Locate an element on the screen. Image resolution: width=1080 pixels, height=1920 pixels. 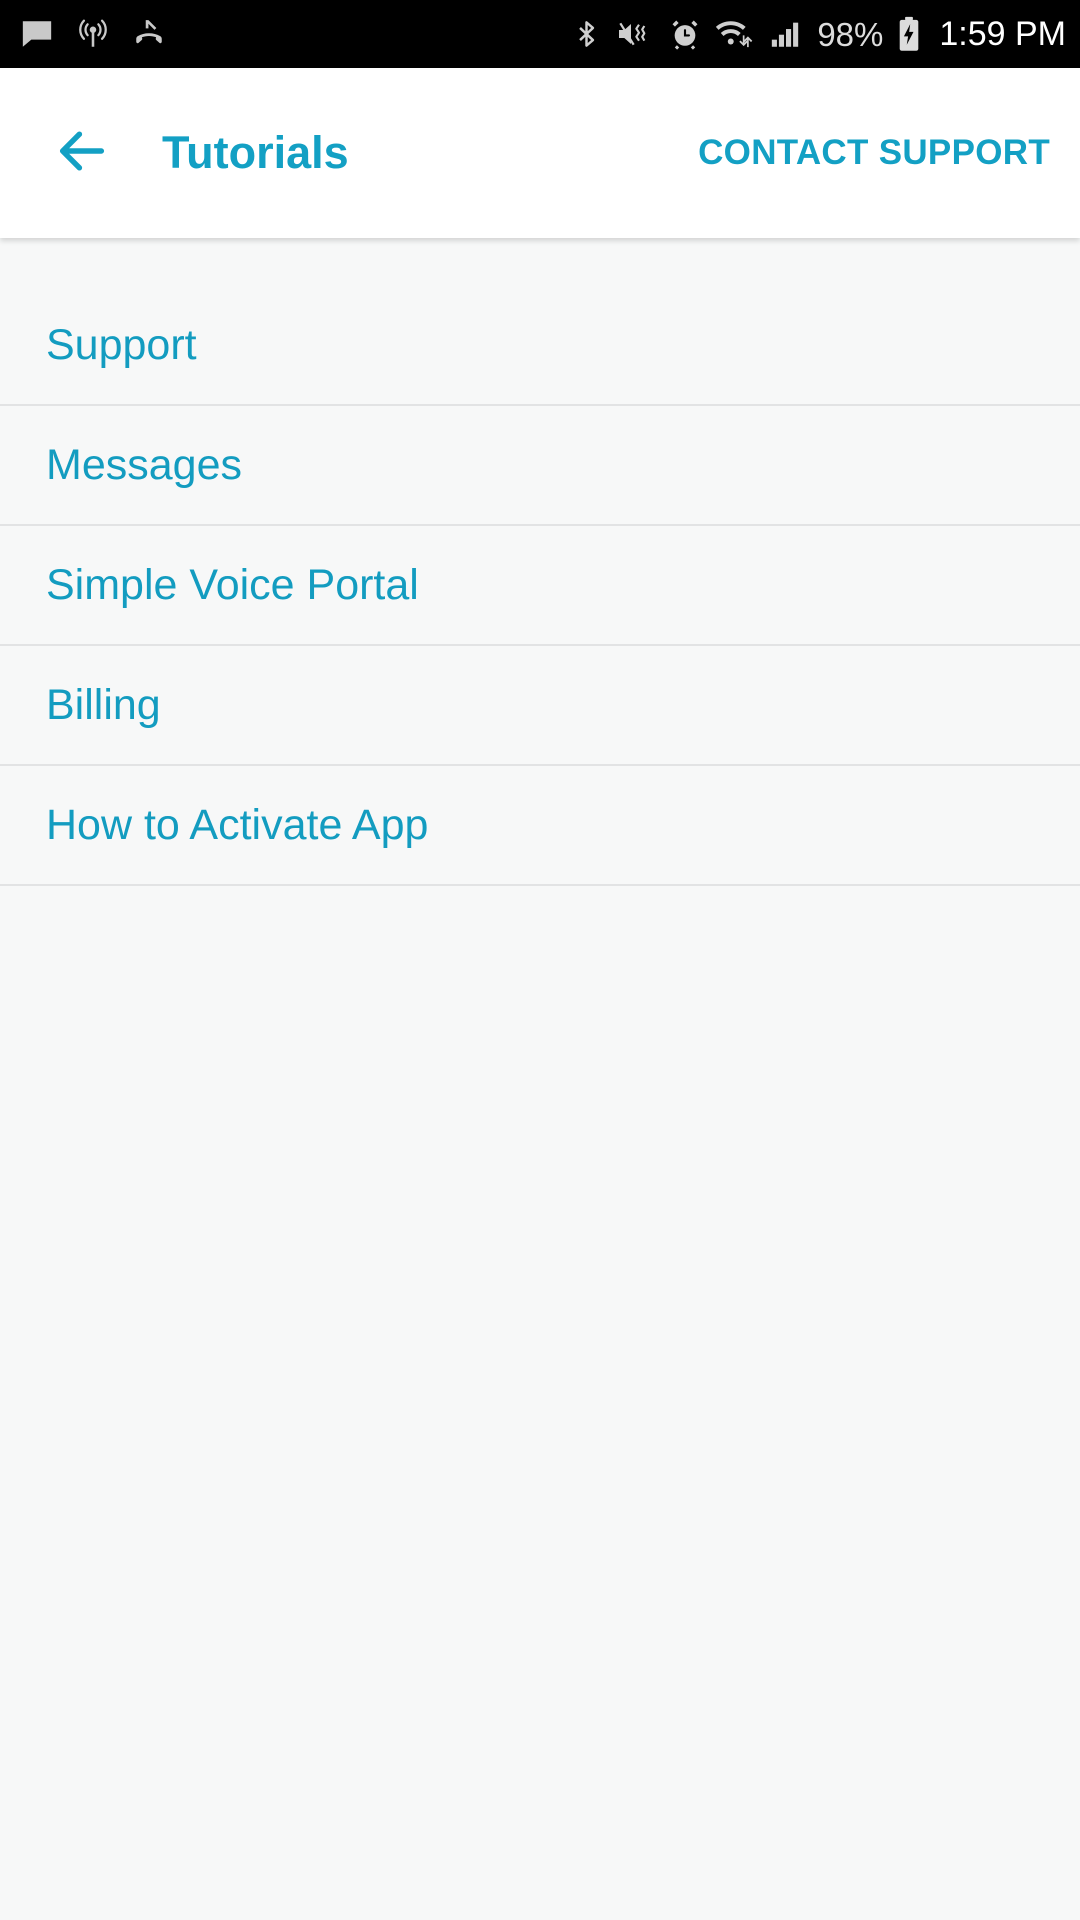
contact-support-button: CONTACT SUPPORT is located at coordinates (874, 153).